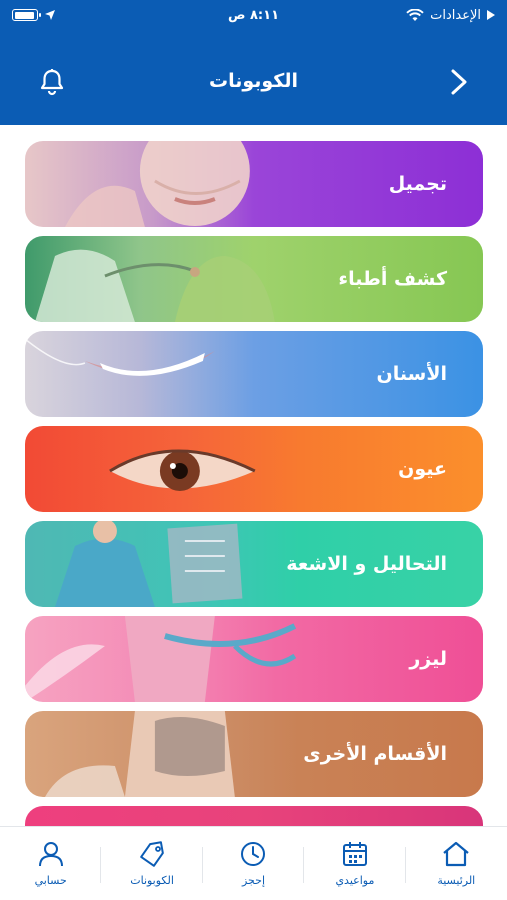 This screenshot has width=507, height=900. I want to click on status-time: ٨:١١ ص, so click(253, 15).